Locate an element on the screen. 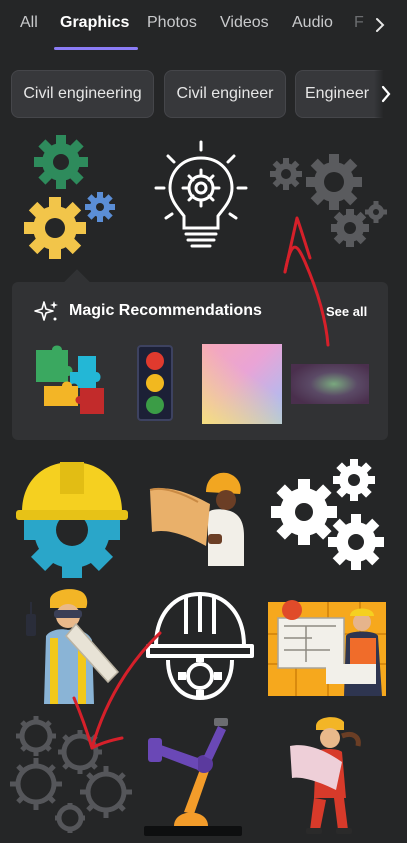 Image resolution: width=407 pixels, height=843 pixels. white-gears-icon is located at coordinates (327, 514).